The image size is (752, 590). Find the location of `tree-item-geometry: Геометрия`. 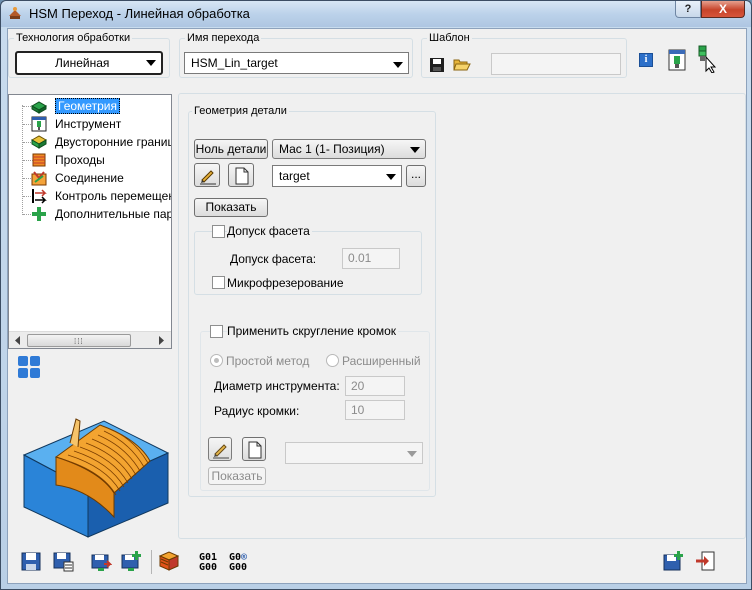

tree-item-geometry: Геометрия is located at coordinates (94, 106).